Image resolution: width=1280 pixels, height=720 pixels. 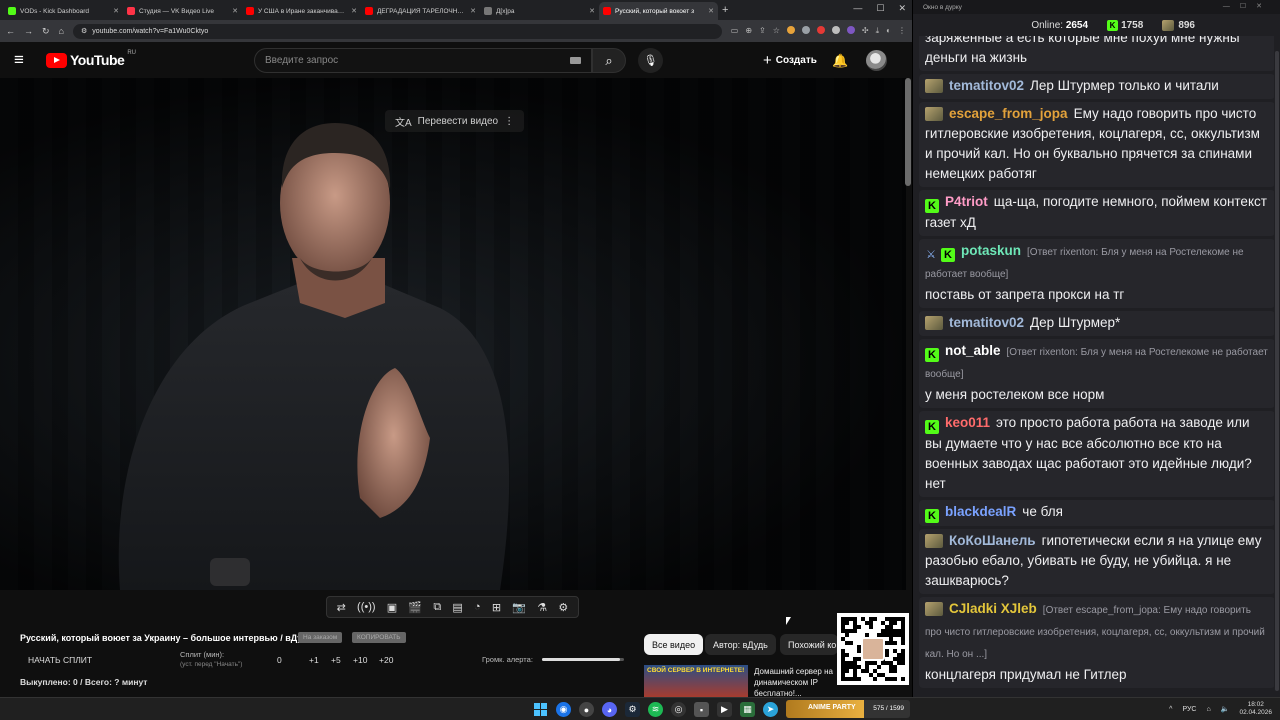 I want to click on chat-username: CJladki XJleb, so click(x=993, y=608).